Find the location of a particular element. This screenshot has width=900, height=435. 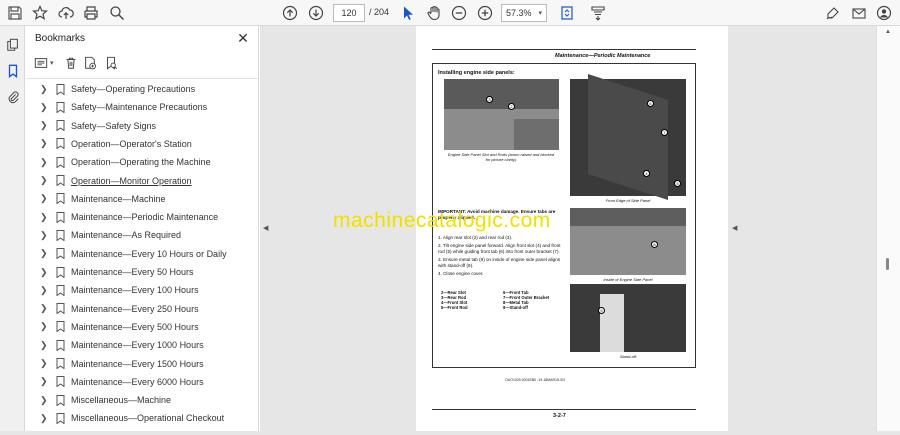

callout-3: 3 is located at coordinates (489, 99).